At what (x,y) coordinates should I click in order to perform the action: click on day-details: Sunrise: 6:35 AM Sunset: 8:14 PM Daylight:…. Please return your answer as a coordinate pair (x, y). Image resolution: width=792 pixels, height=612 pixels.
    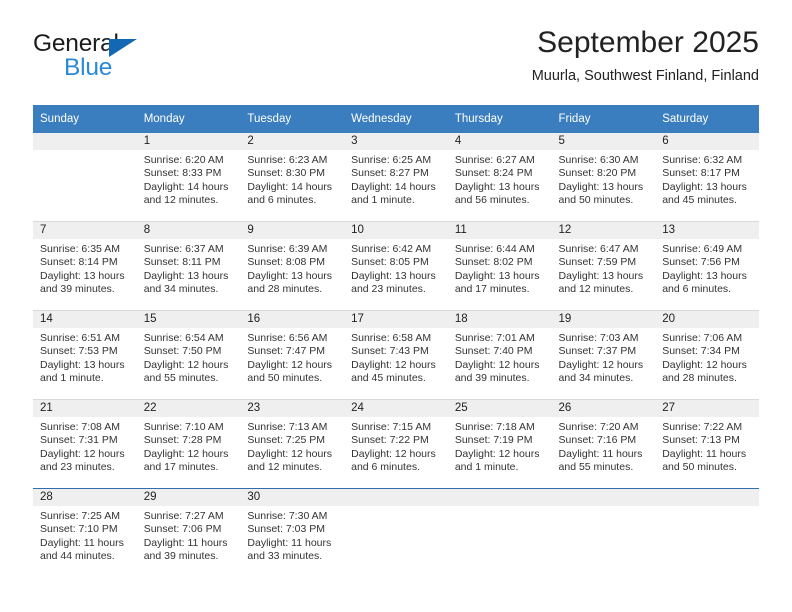
    Looking at the image, I should click on (85, 268).